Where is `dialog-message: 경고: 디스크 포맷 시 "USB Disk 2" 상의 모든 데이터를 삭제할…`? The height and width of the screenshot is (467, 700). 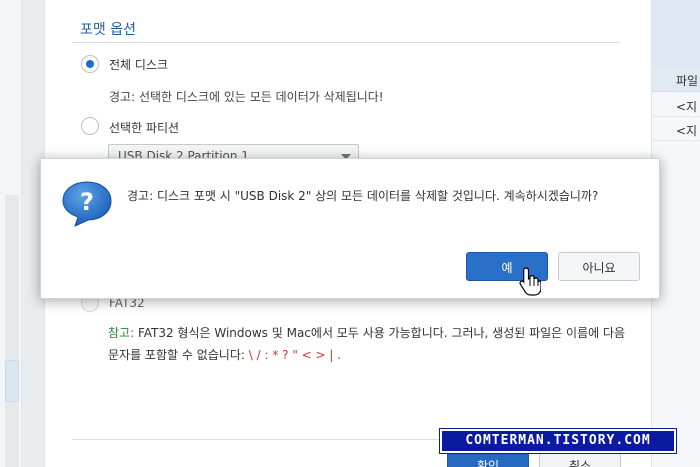
dialog-message: 경고: 디스크 포맷 시 "USB Disk 2" 상의 모든 데이터를 삭제할… is located at coordinates (363, 196).